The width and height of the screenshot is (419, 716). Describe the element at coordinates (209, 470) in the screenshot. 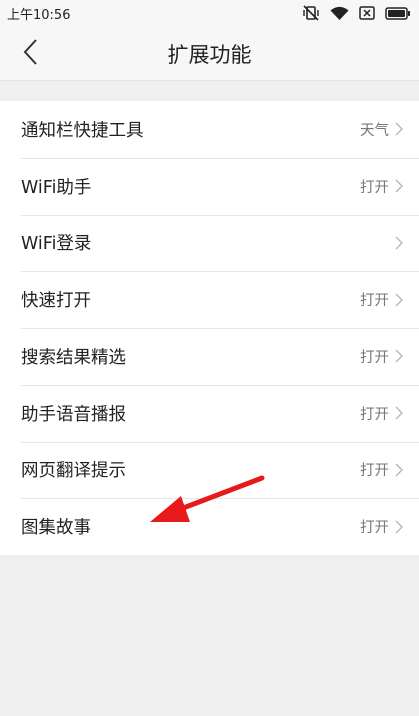

I see `setting-row-translate-tip: 网页翻译提示 打开` at that location.